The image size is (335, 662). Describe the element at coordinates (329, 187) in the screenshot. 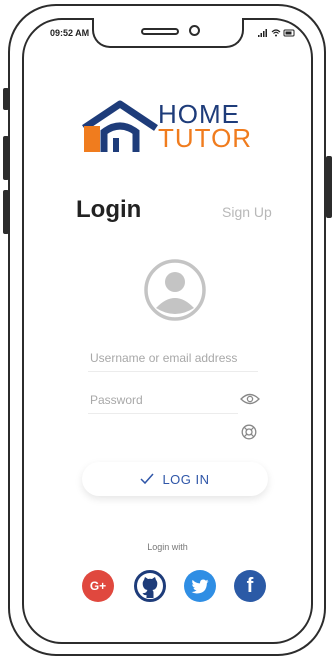

I see `phone-power-button` at that location.